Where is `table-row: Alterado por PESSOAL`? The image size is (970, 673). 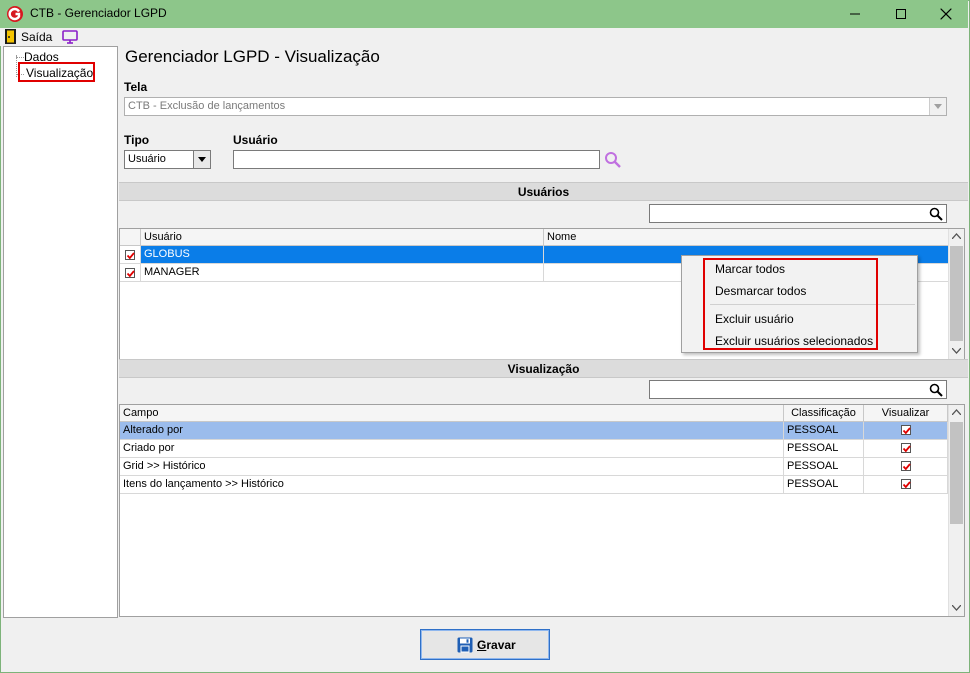
table-row: Alterado por PESSOAL is located at coordinates (534, 431).